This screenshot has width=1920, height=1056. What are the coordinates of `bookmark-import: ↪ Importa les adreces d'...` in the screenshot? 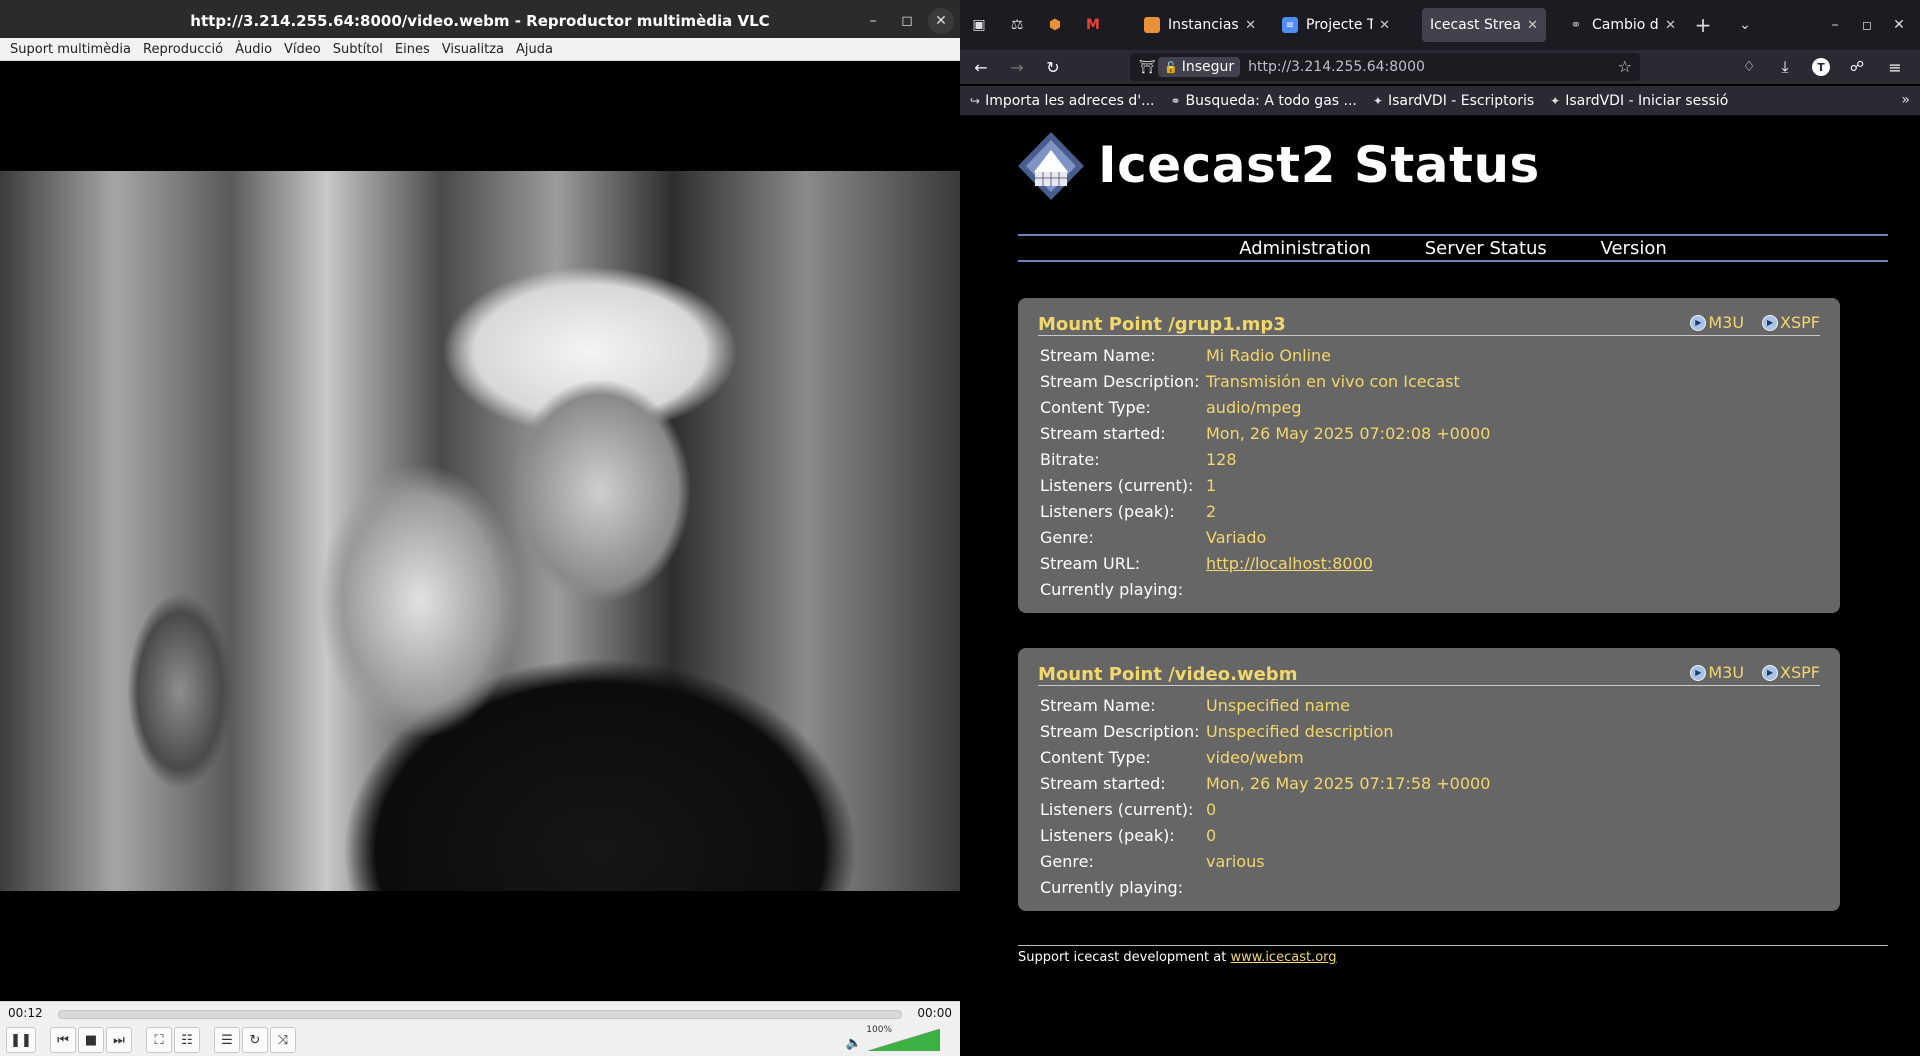 It's located at (1062, 101).